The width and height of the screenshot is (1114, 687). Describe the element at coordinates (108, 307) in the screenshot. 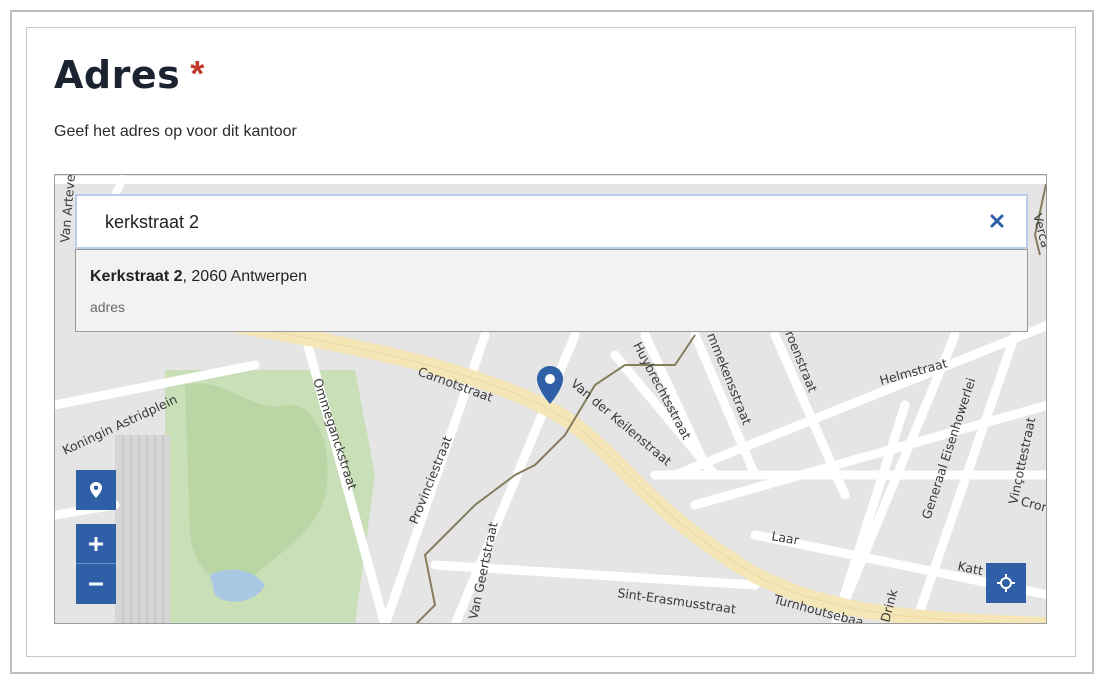

I see `suggestion-type: adres` at that location.